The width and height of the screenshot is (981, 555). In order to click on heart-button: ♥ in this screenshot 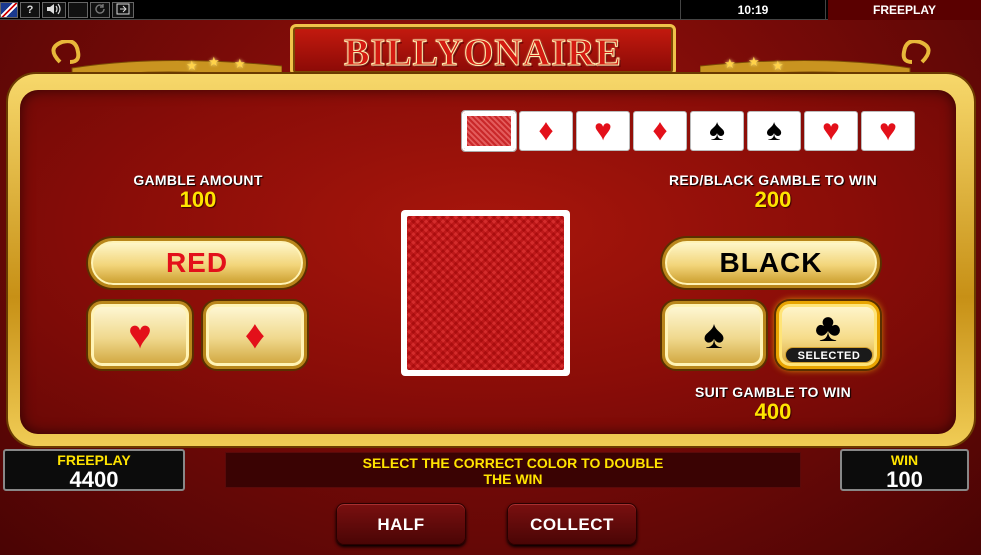, I will do `click(140, 335)`.